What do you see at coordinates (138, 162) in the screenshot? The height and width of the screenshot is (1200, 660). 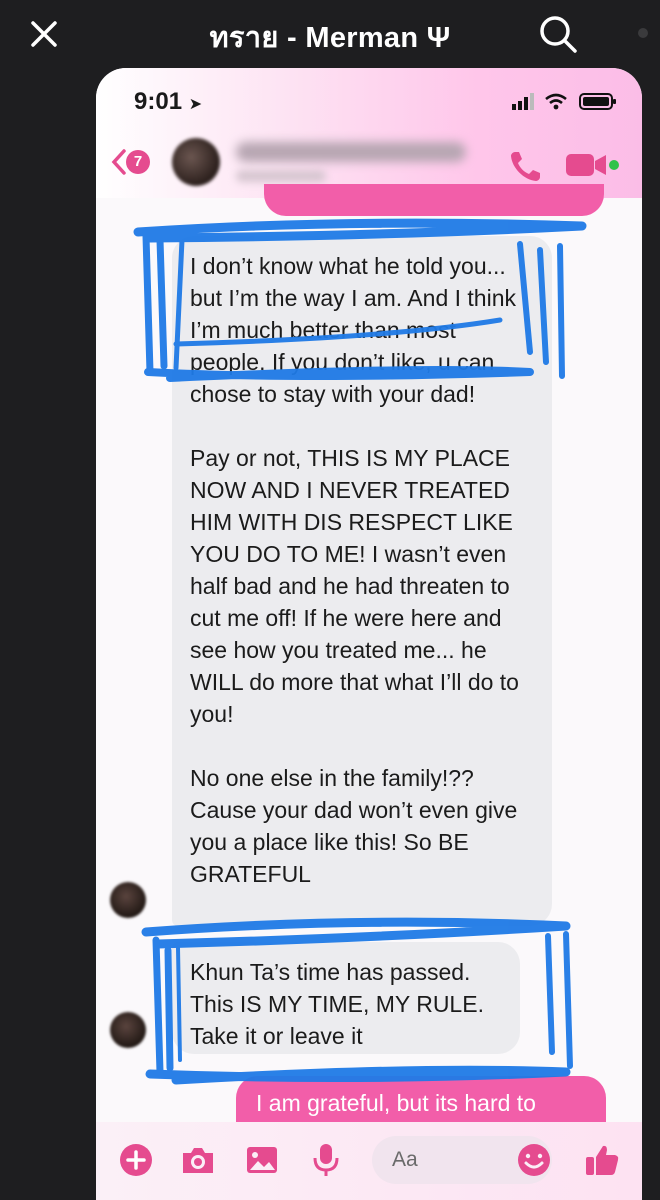 I see `unread-badge: 7` at bounding box center [138, 162].